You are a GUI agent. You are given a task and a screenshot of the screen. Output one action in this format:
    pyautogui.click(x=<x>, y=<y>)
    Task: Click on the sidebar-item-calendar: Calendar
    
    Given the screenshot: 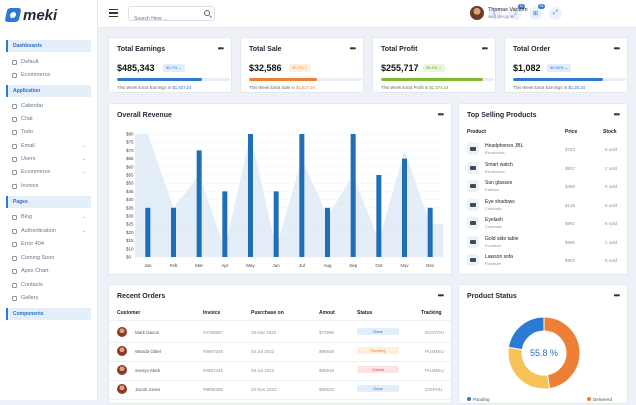 What is the action you would take?
    pyautogui.click(x=51, y=106)
    